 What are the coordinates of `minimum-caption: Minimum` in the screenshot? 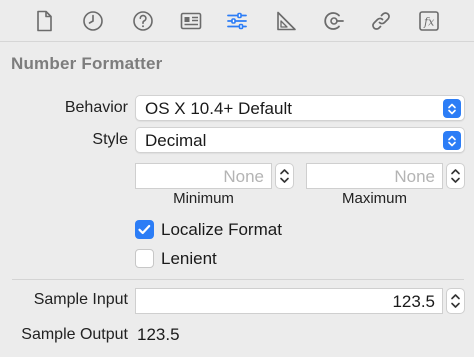 It's located at (203, 198).